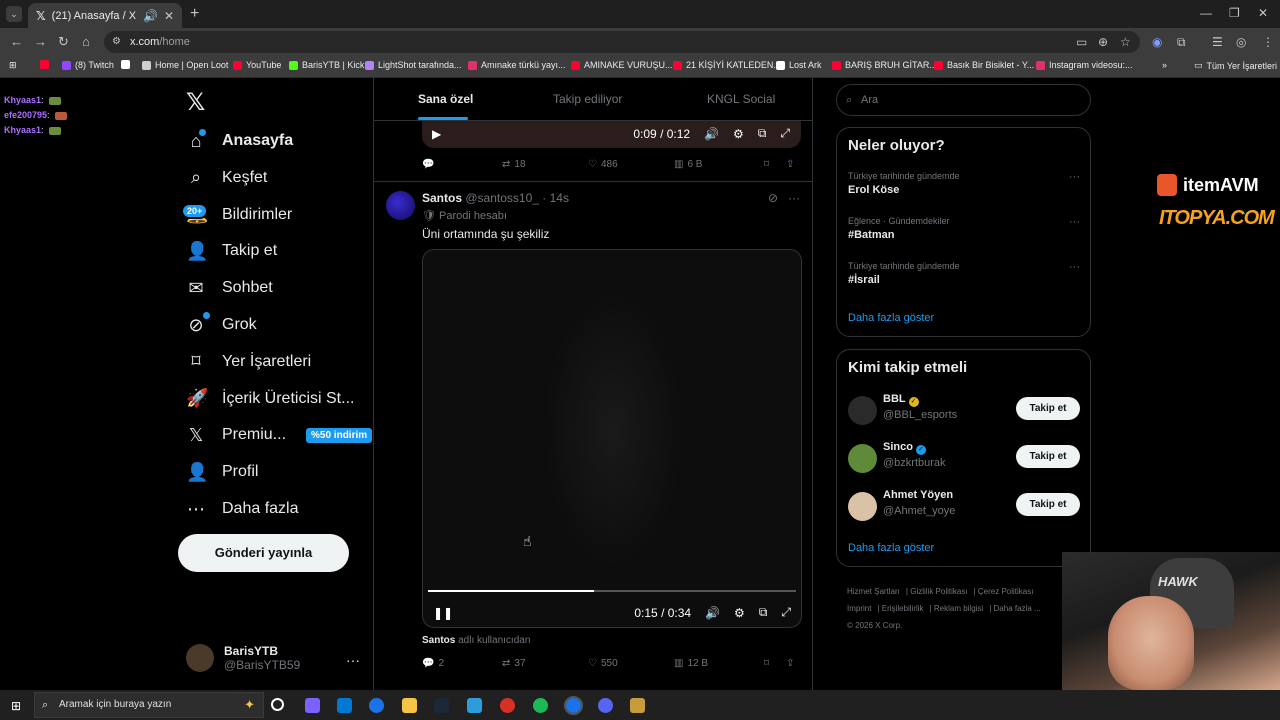 The image size is (1280, 720). I want to click on suggested-account: Sinco ✓ @bzkrtburak Takip et, so click(964, 459).